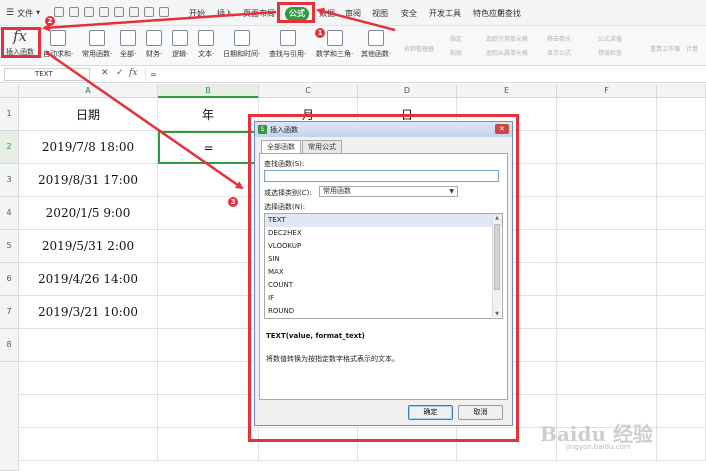 Image resolution: width=706 pixels, height=471 pixels. I want to click on arrow-to-dialog, so click(144, 120).